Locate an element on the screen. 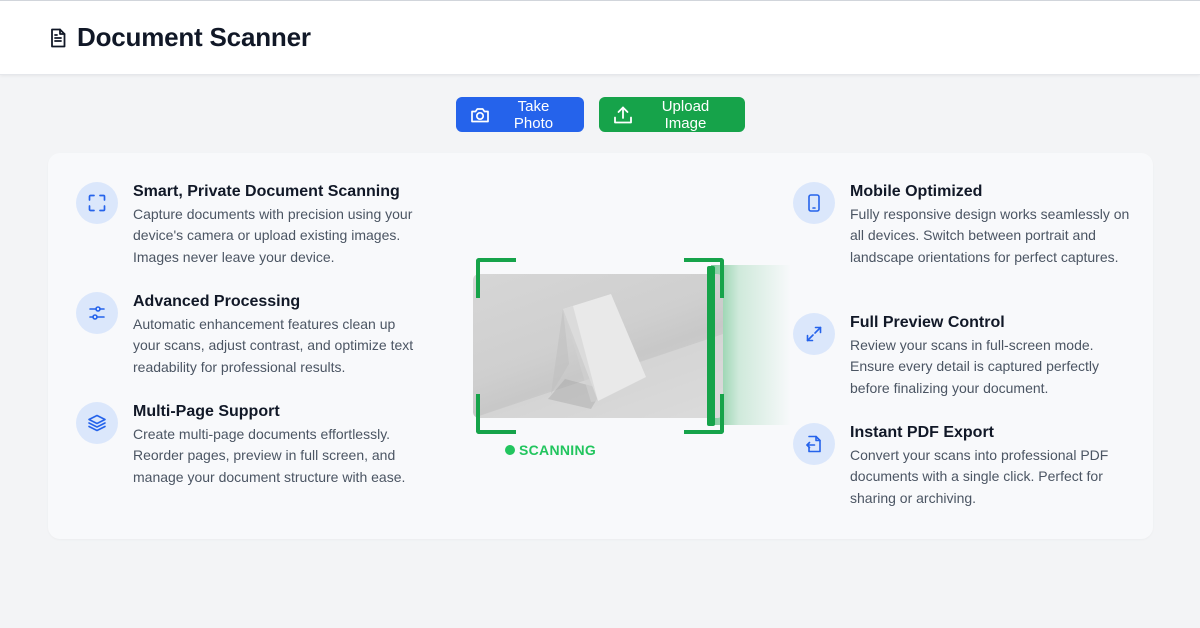 This screenshot has width=1200, height=628. status-dot-icon is located at coordinates (510, 450).